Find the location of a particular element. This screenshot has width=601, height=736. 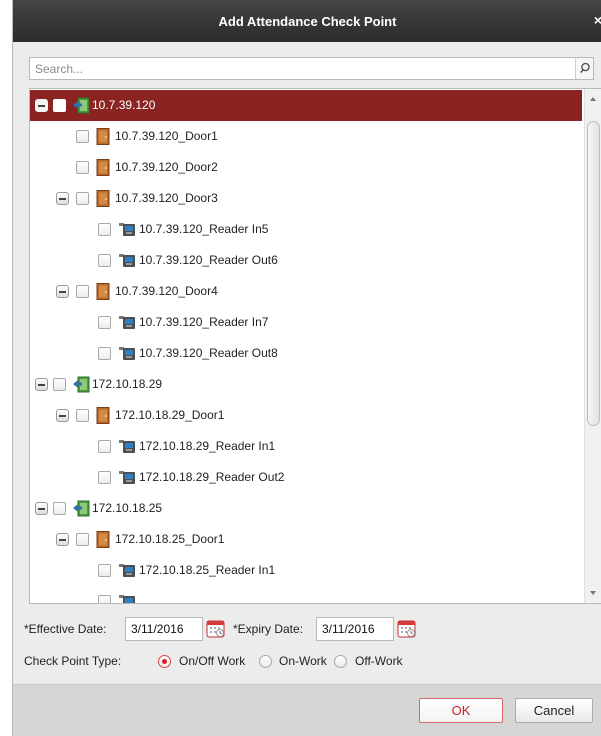

tree-row: 172.10.18.29_Door1 is located at coordinates (306, 415).